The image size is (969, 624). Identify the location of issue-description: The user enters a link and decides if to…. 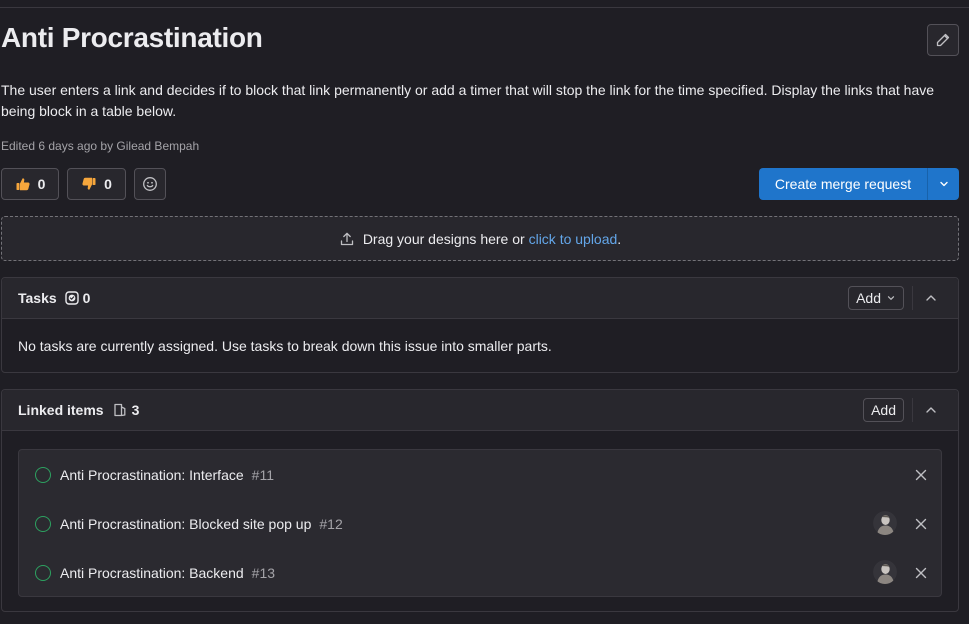
(468, 100).